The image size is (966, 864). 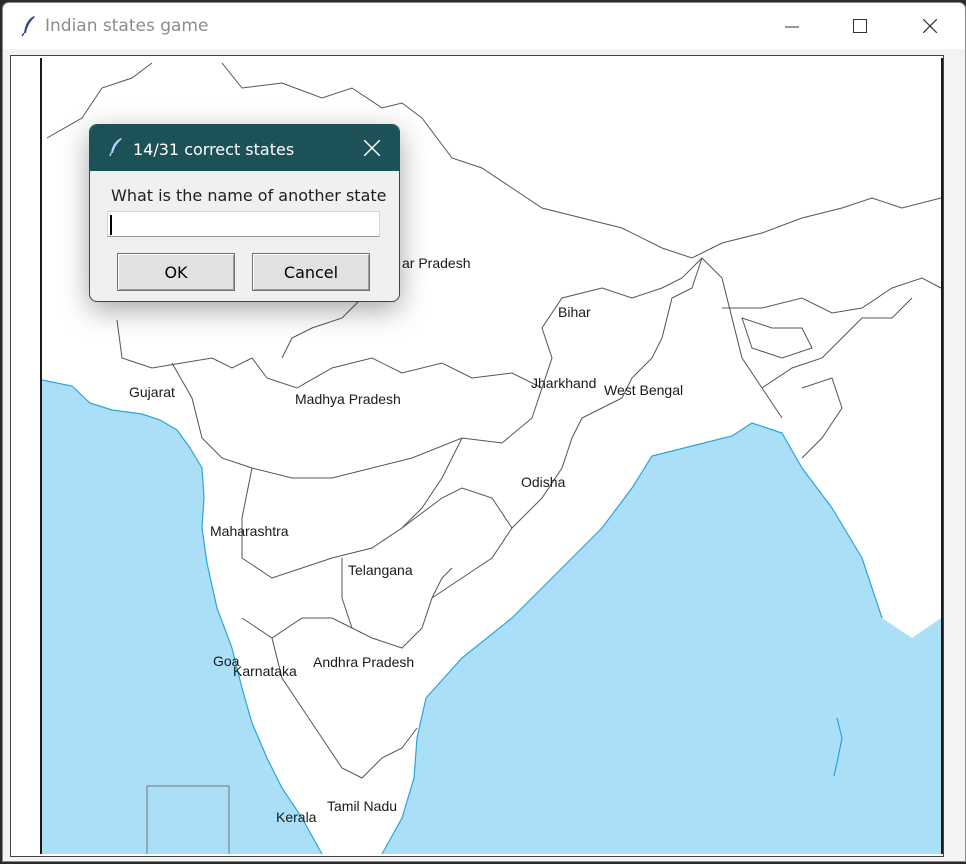 I want to click on state-label-odisha: Odisha, so click(x=543, y=482).